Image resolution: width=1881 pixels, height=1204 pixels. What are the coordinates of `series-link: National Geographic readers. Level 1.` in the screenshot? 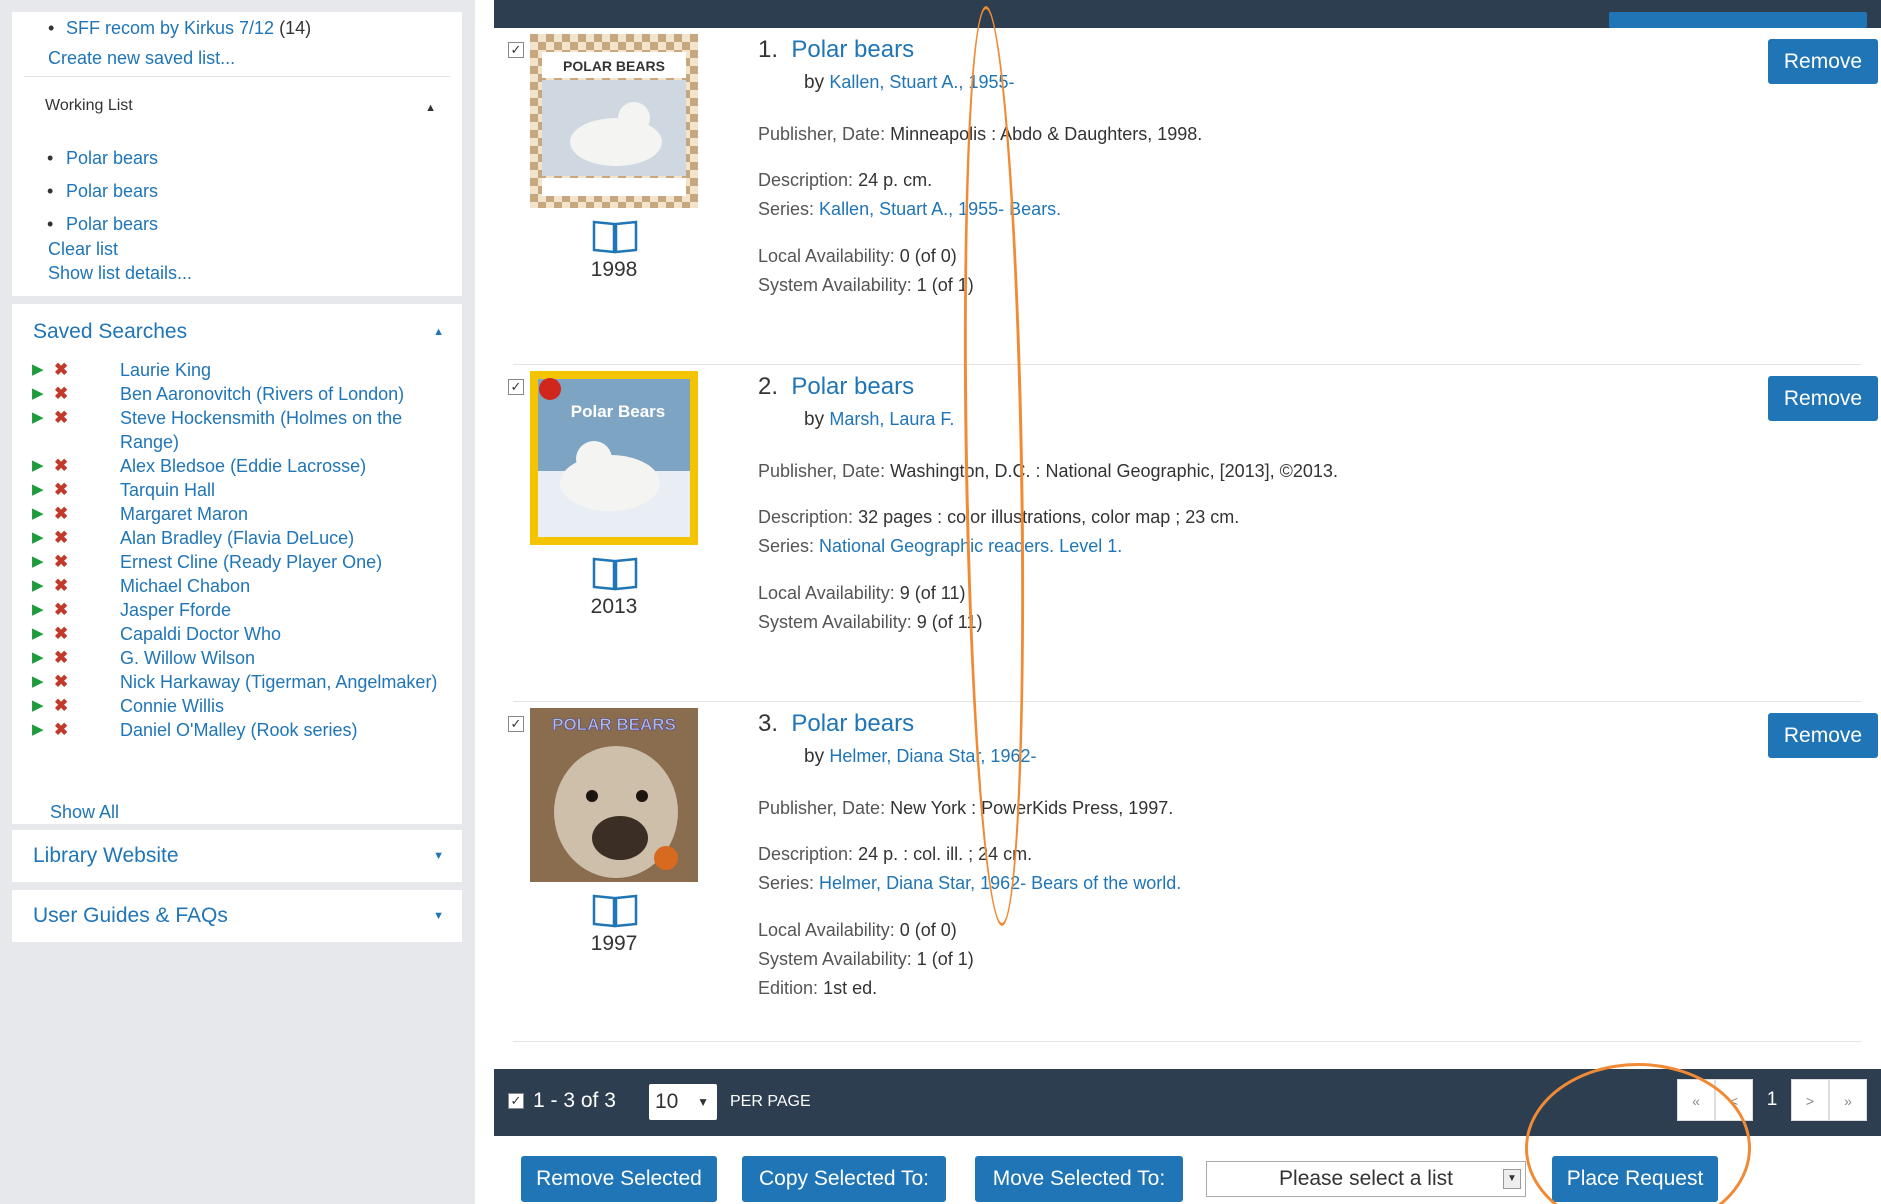 It's located at (970, 546).